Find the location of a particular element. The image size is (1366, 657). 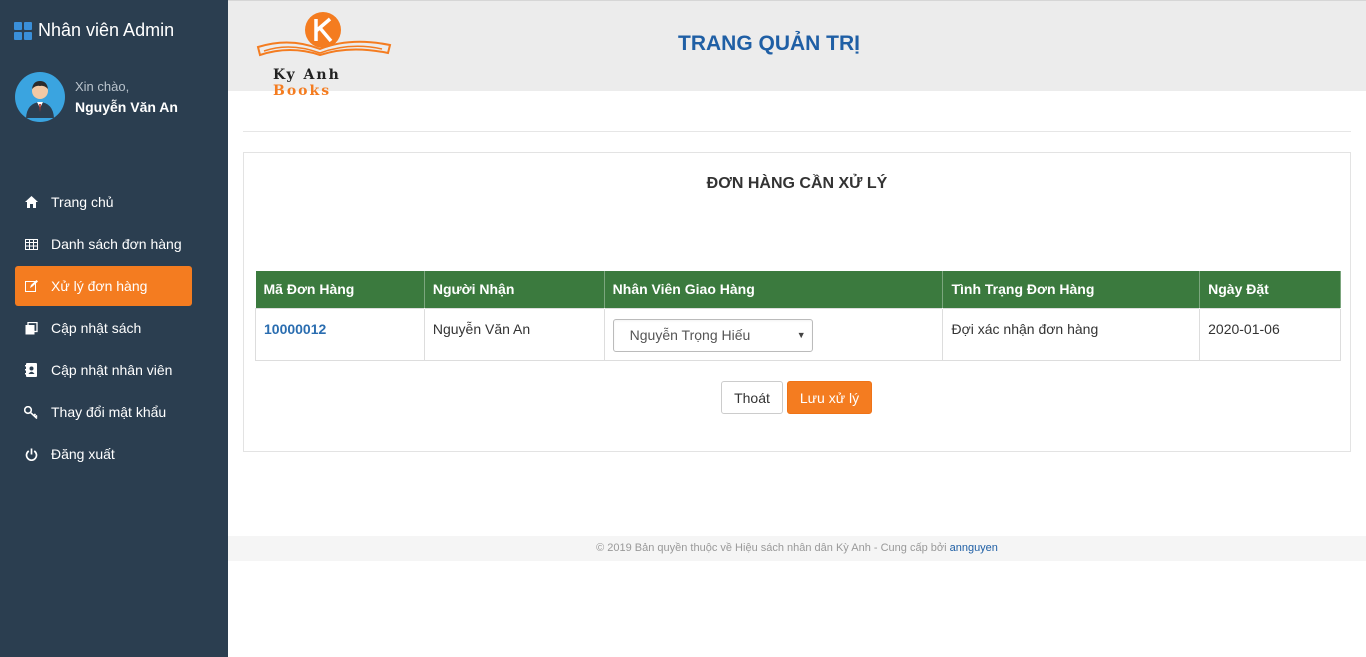

sidebar-item-change-password: Thay đổi mật khẩu is located at coordinates (103, 412).